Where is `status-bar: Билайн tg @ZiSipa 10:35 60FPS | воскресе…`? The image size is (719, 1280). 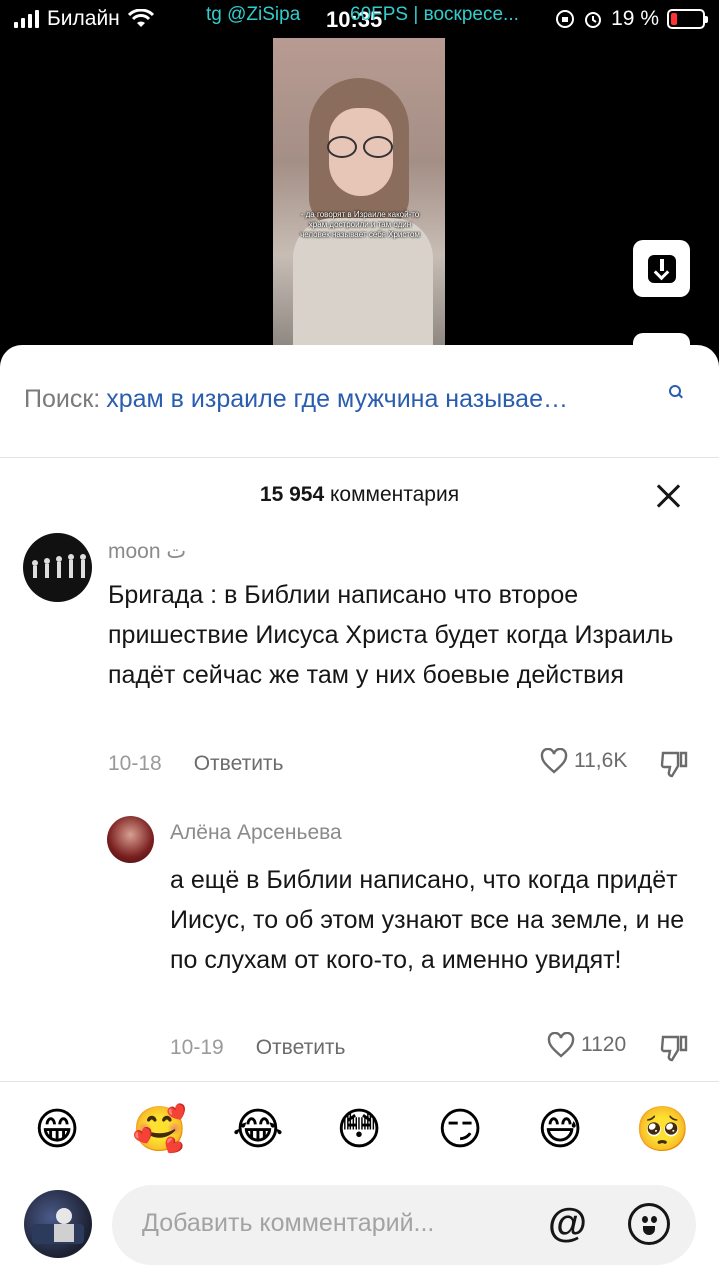
status-bar: Билайн tg @ZiSipa 10:35 60FPS | воскресе… is located at coordinates (359, 20).